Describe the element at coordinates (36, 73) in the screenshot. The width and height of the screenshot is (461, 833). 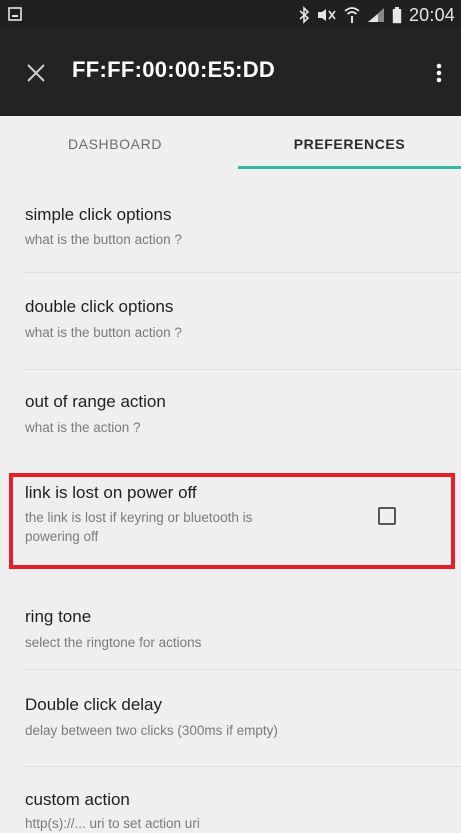
I see `close-icon` at that location.